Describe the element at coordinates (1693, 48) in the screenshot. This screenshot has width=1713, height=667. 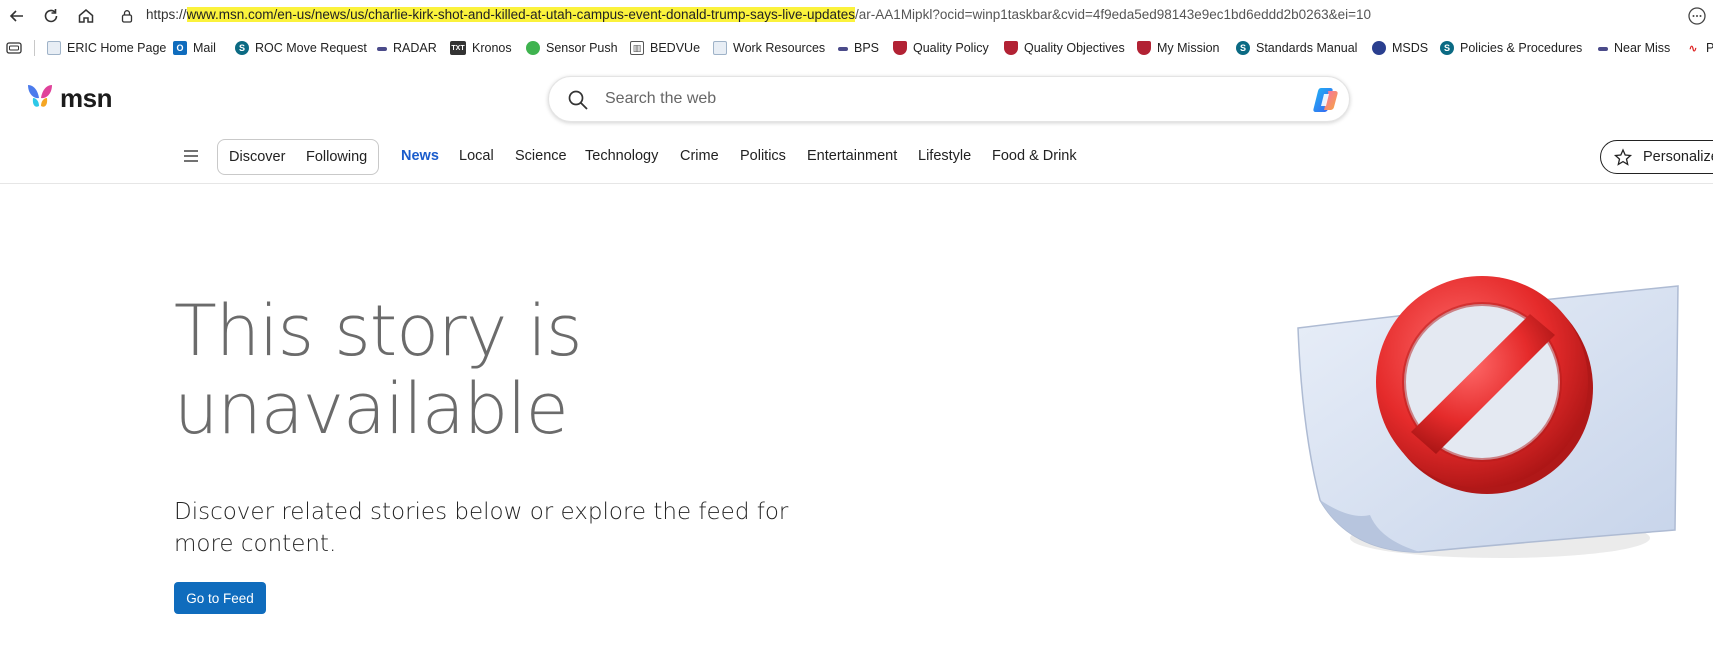
I see `scribble-icon: ∿` at that location.